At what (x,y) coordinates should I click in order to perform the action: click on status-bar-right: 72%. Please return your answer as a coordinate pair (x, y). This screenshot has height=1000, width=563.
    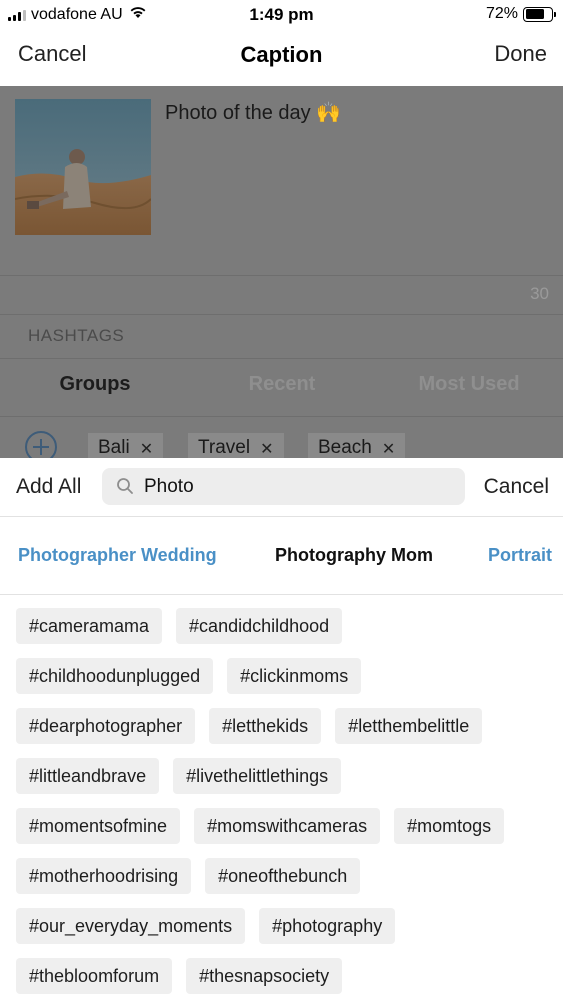
    Looking at the image, I should click on (520, 14).